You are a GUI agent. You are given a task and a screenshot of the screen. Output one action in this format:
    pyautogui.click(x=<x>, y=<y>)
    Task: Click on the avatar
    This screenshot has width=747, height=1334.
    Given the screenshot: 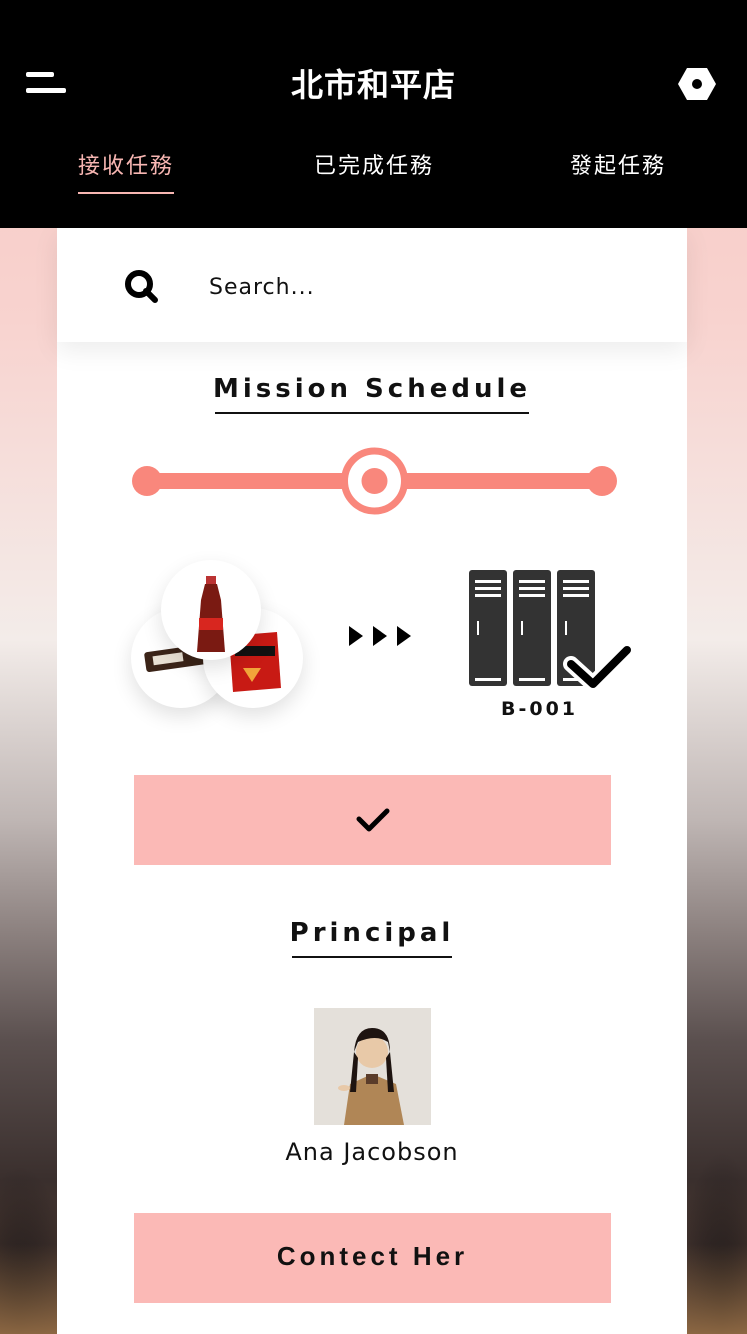 What is the action you would take?
    pyautogui.click(x=372, y=1066)
    